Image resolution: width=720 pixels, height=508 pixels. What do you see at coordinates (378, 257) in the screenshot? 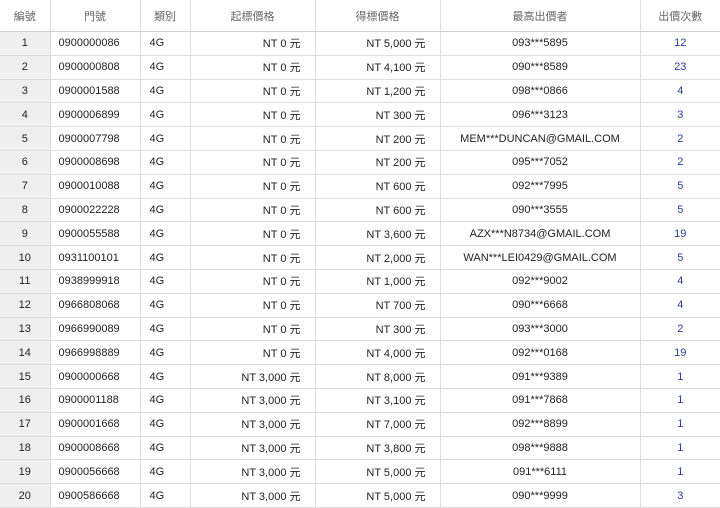
I see `cell-final-price: NT 2,000 元` at bounding box center [378, 257].